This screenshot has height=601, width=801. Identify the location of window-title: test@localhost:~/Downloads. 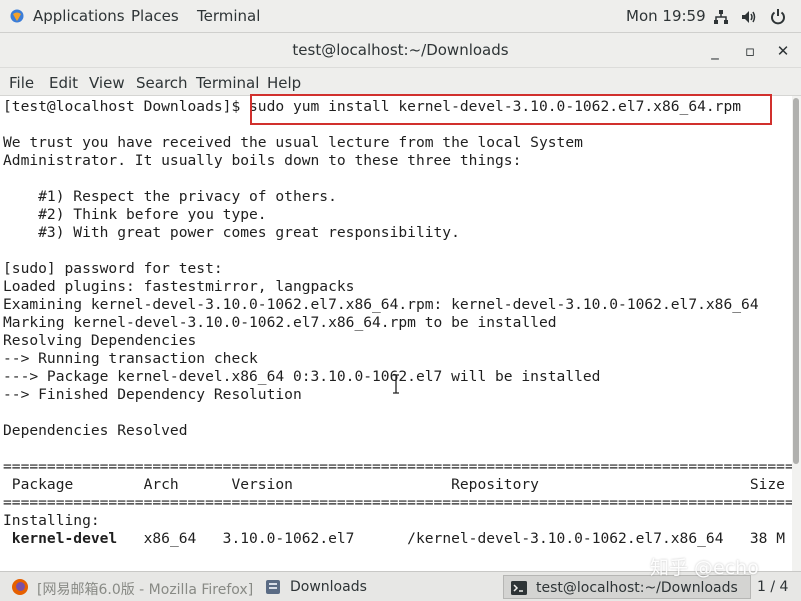
(400, 50).